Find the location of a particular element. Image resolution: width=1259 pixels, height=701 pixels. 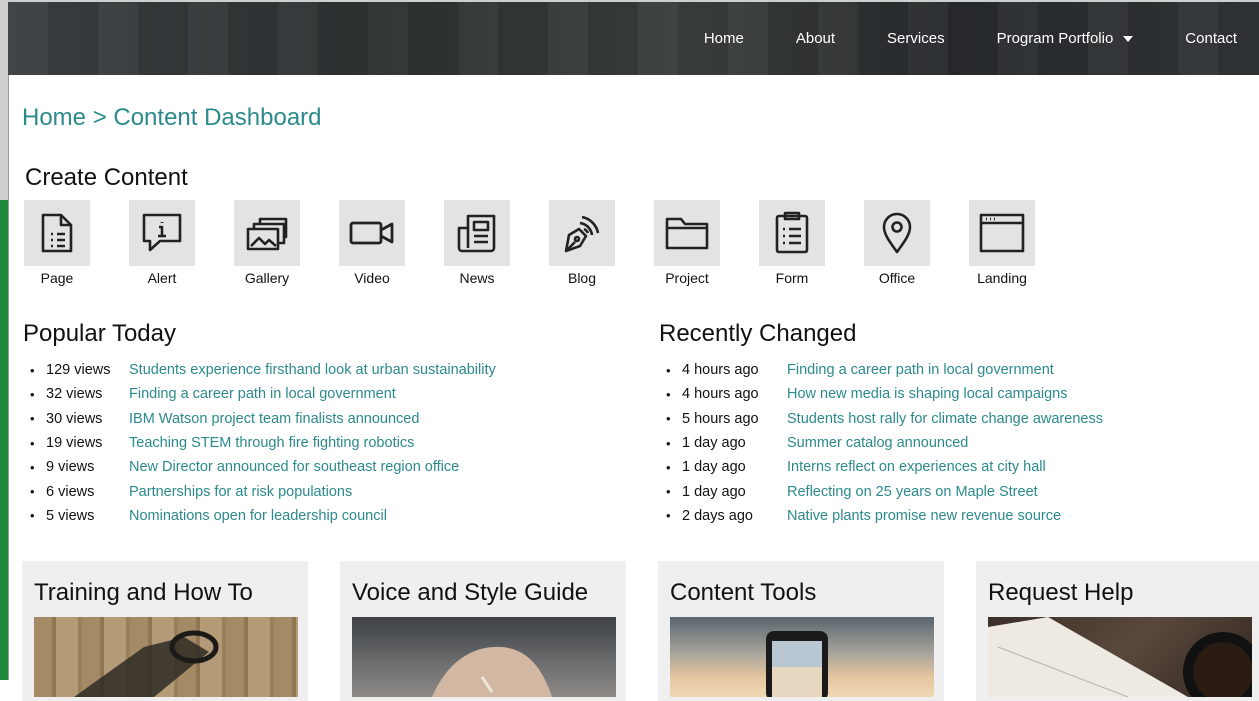

left-edge-line is located at coordinates (8, 340).